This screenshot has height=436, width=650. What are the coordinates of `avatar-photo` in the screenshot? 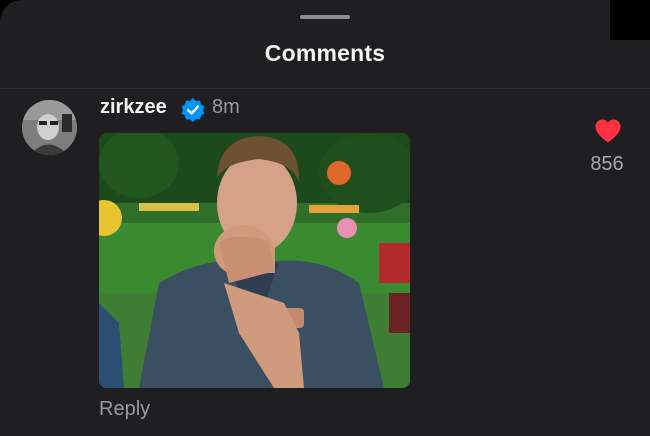 It's located at (49, 127).